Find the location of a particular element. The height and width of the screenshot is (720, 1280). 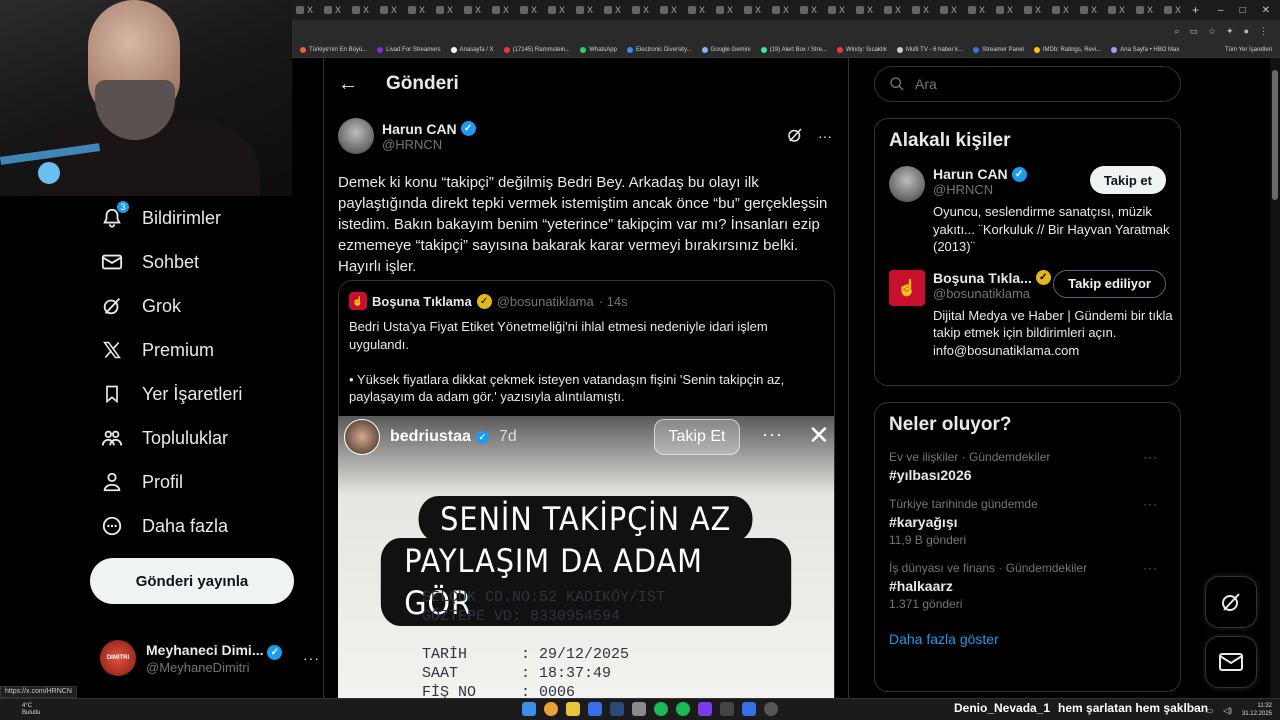

avatar is located at coordinates (356, 136).